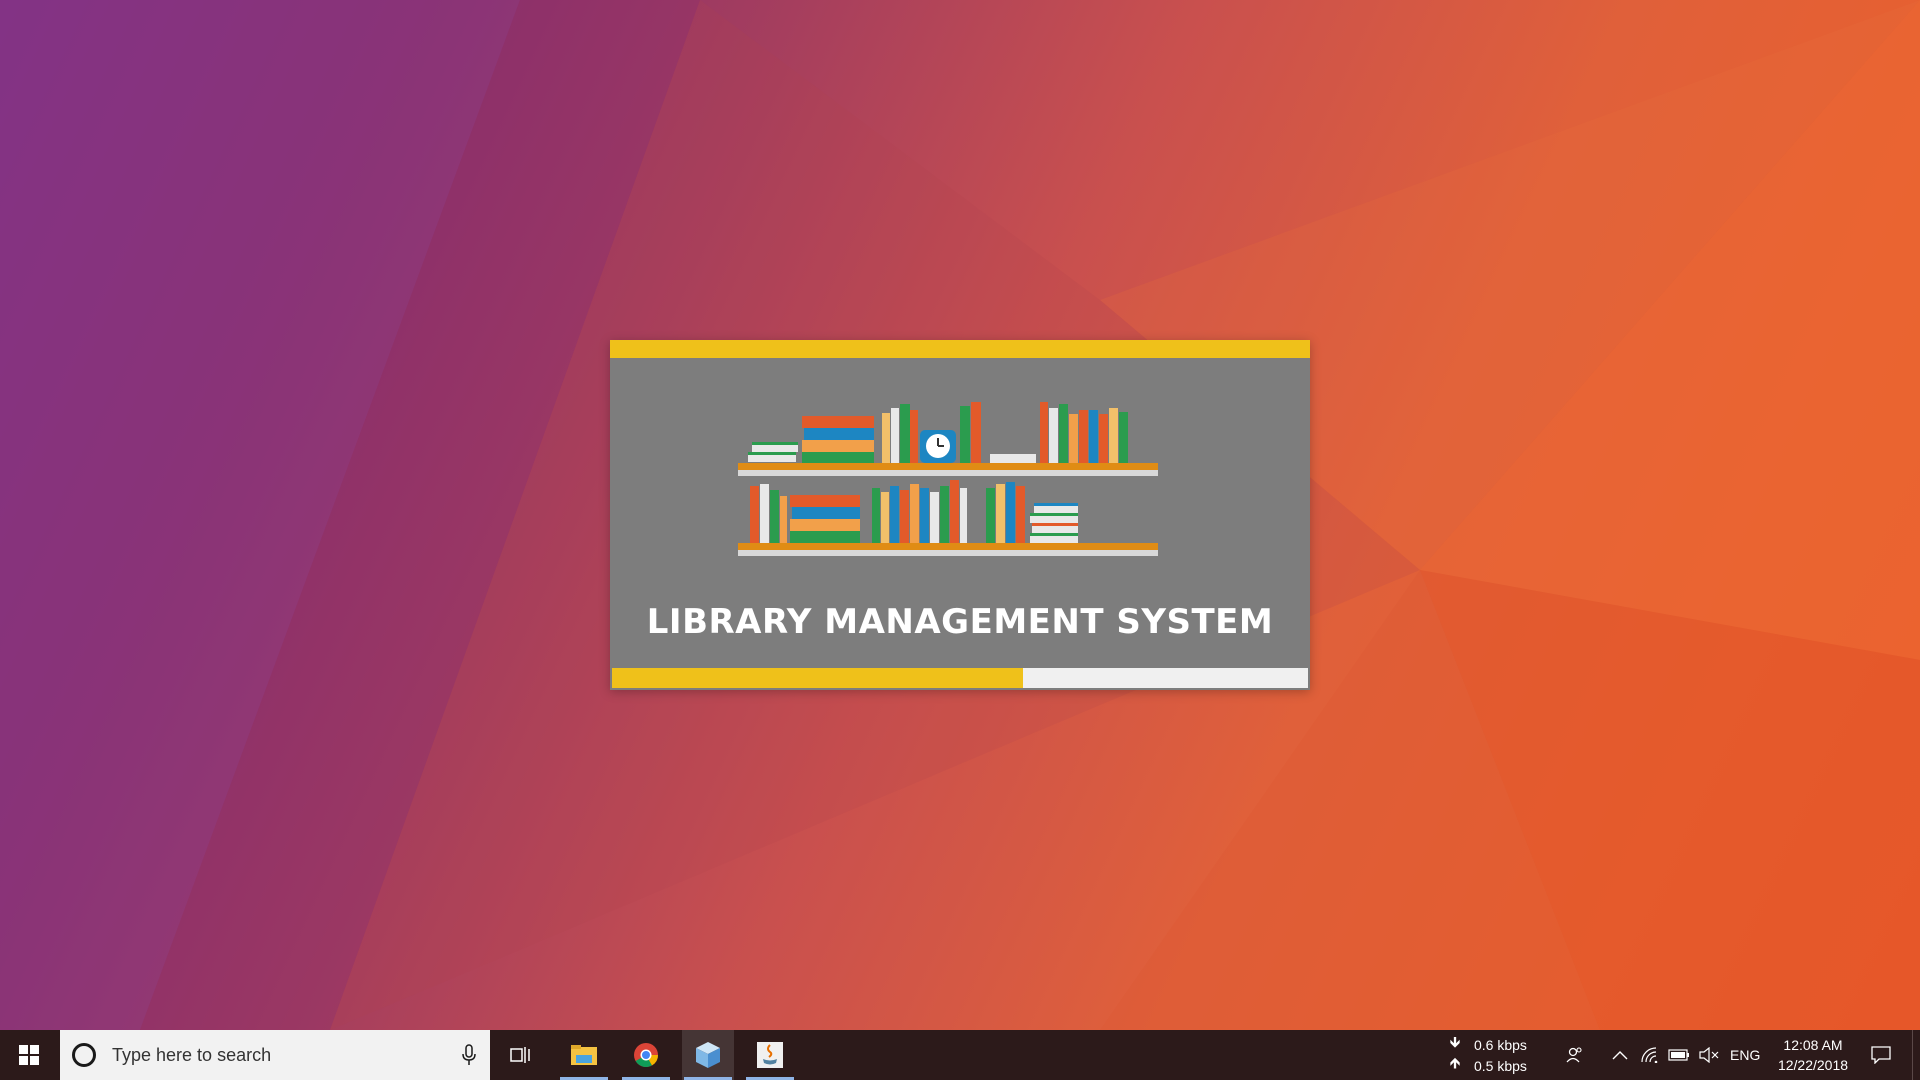 Image resolution: width=1920 pixels, height=1080 pixels. I want to click on java-icon, so click(770, 1055).